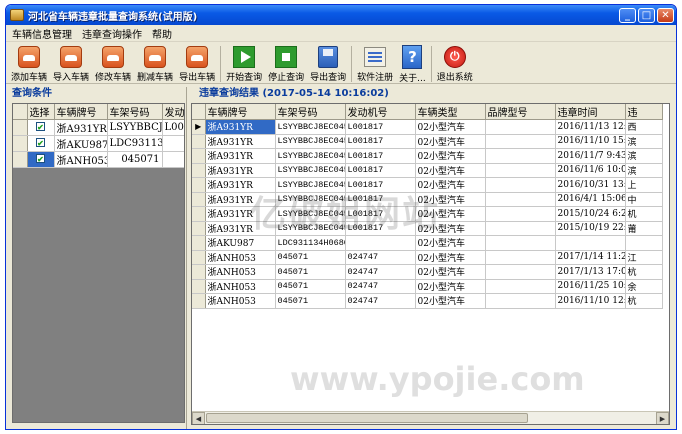  I want to click on horizontal-scrollbar: ◀ ▶, so click(430, 417).